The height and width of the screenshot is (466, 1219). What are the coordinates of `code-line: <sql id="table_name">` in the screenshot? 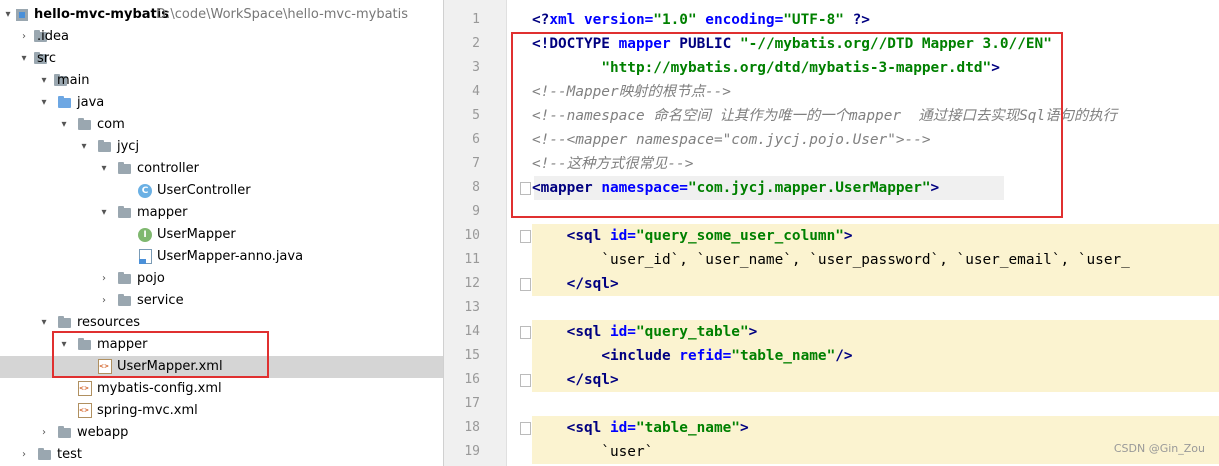 It's located at (640, 428).